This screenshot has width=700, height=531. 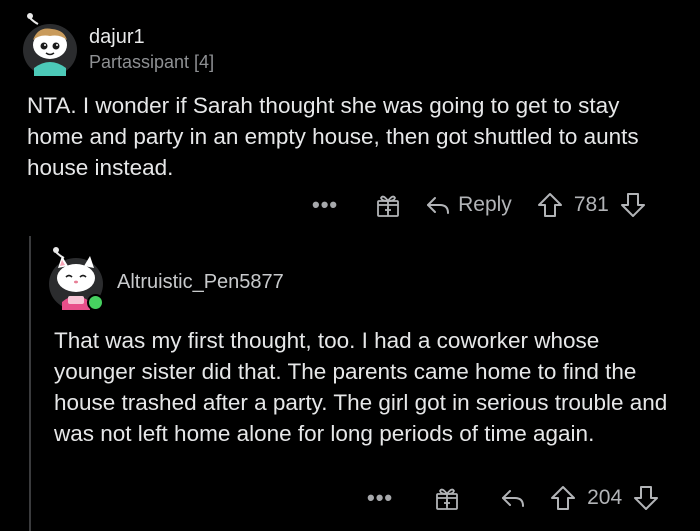 I want to click on vote-score: 781, so click(x=591, y=204).